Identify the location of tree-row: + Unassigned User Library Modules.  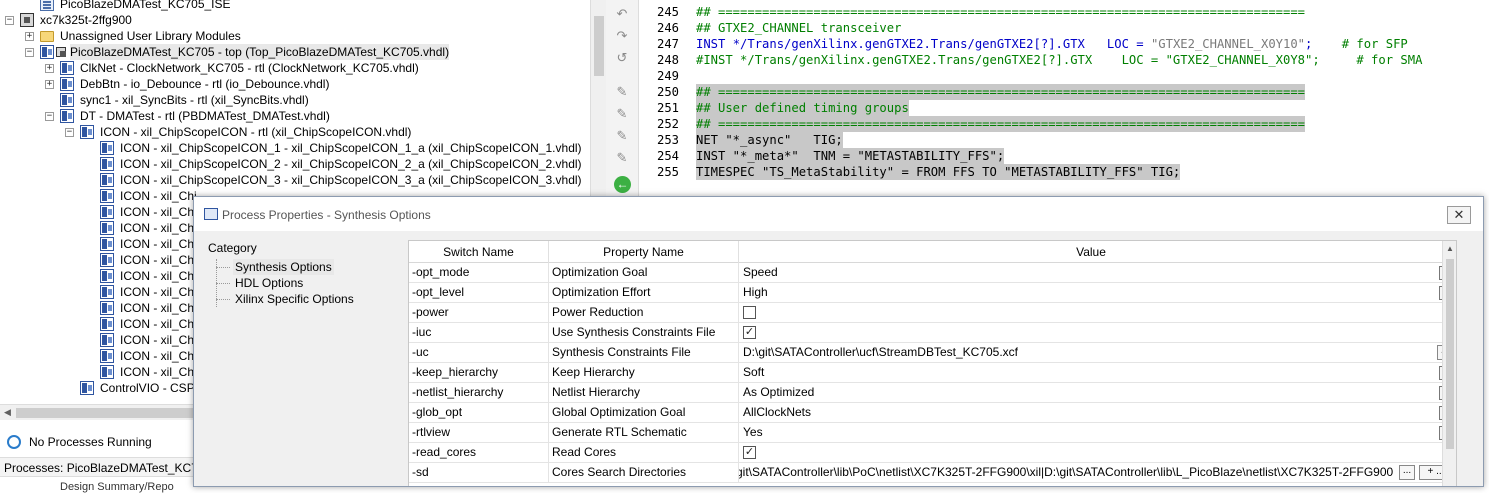
(295, 36).